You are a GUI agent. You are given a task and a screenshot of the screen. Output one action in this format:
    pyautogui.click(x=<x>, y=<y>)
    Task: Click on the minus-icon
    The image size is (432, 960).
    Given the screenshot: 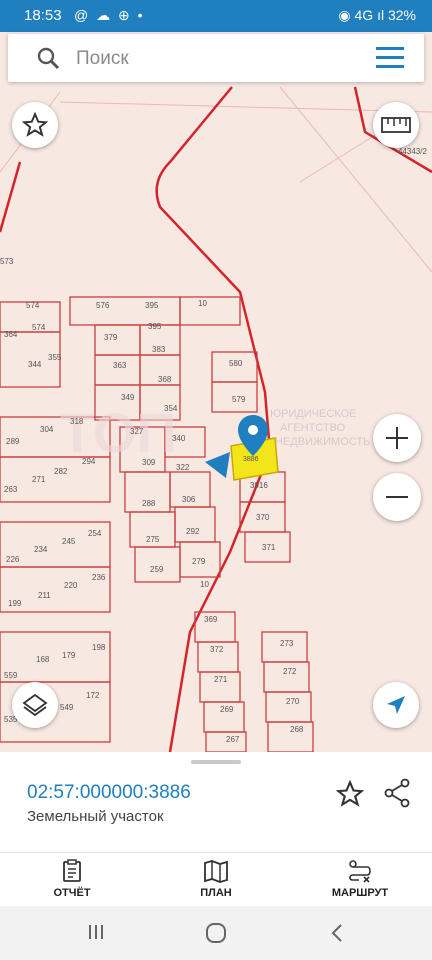 What is the action you would take?
    pyautogui.click(x=397, y=497)
    